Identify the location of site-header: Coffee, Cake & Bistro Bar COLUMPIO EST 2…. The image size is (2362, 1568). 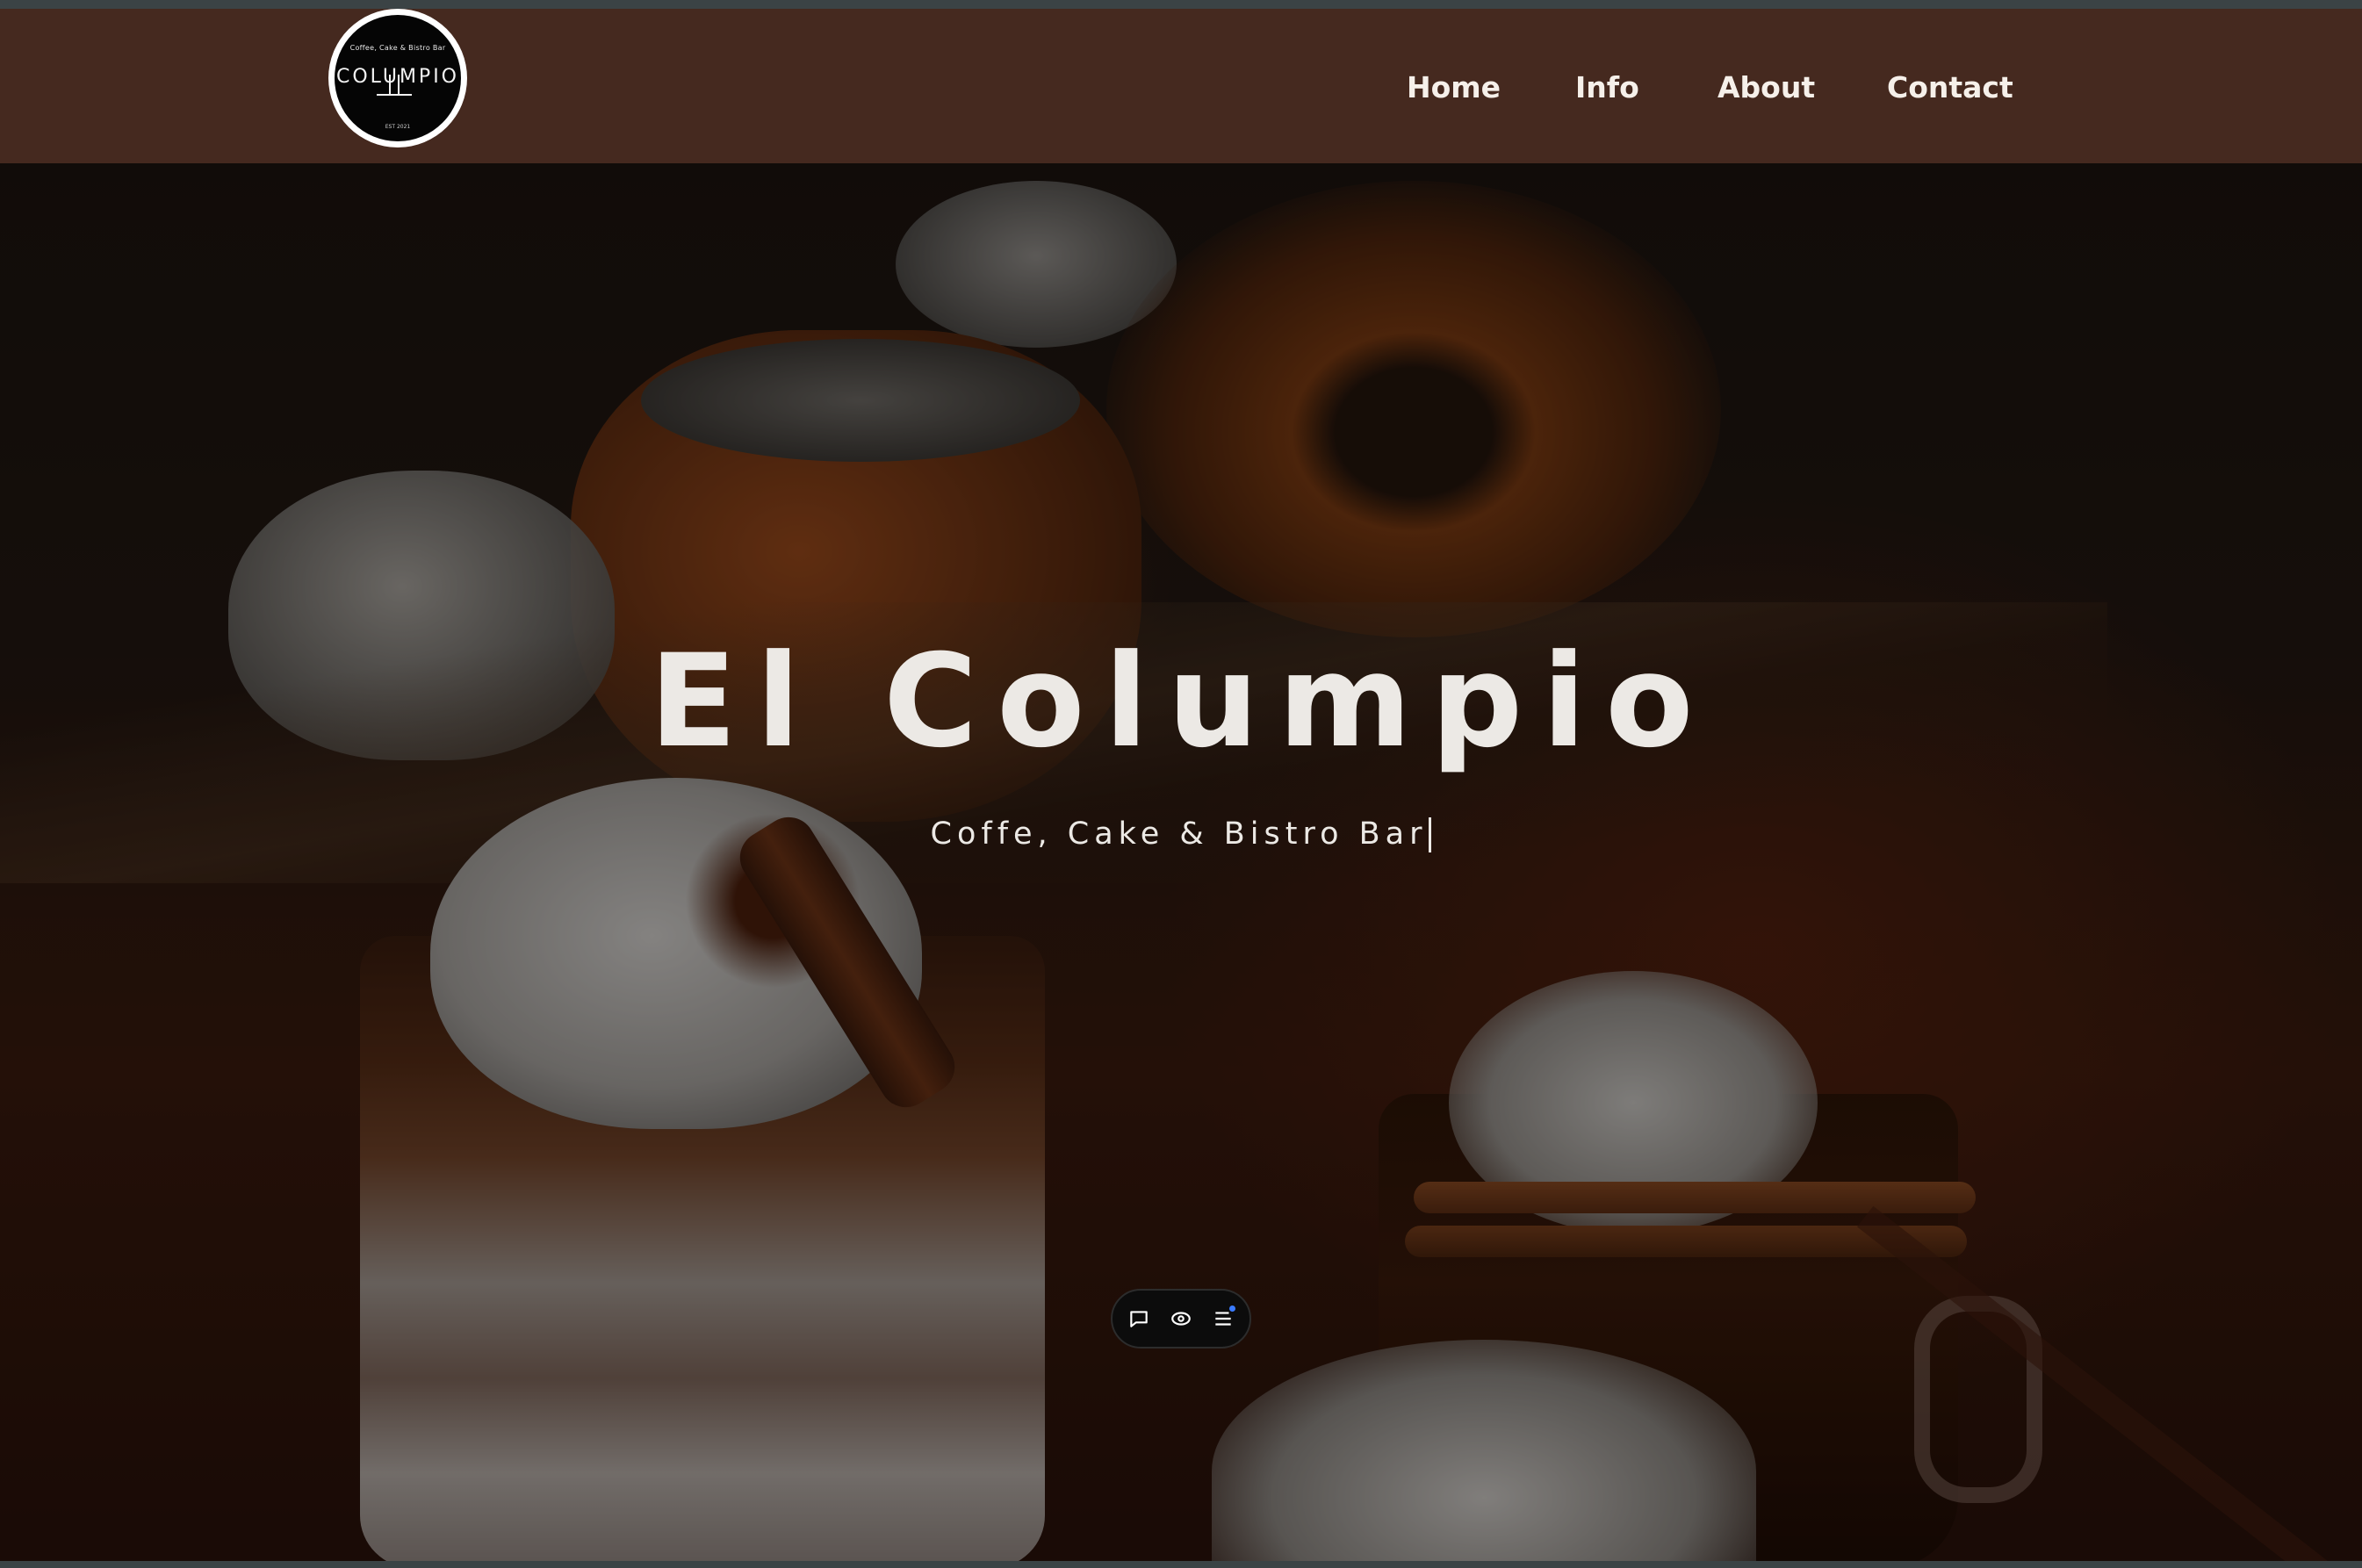
(1181, 86).